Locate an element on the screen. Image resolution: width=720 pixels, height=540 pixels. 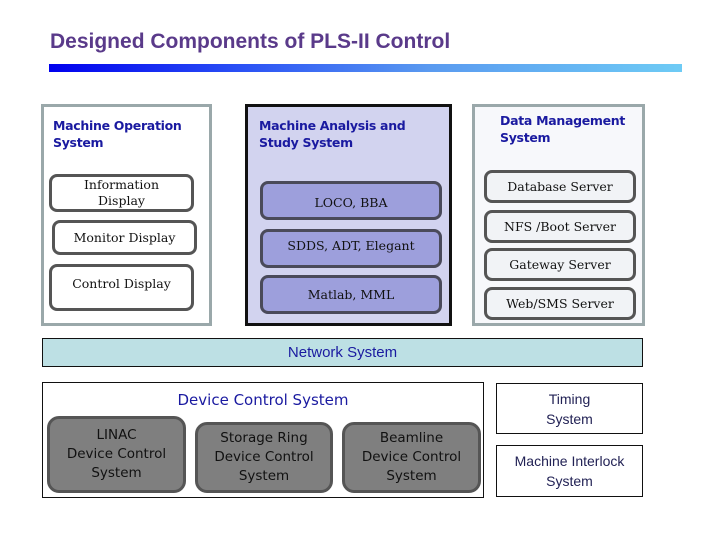
matlab-mml-box: Matlab, MML is located at coordinates (351, 294).